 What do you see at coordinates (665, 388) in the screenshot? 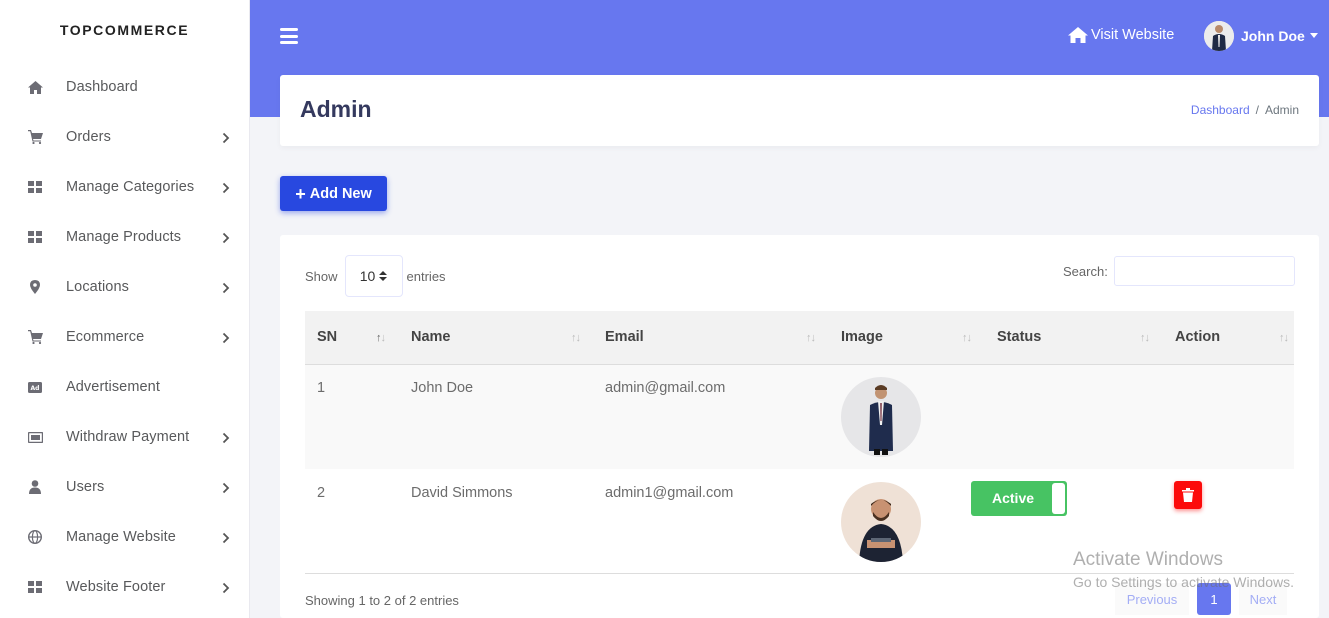
I see `cell-email: admin@gmail.com` at bounding box center [665, 388].